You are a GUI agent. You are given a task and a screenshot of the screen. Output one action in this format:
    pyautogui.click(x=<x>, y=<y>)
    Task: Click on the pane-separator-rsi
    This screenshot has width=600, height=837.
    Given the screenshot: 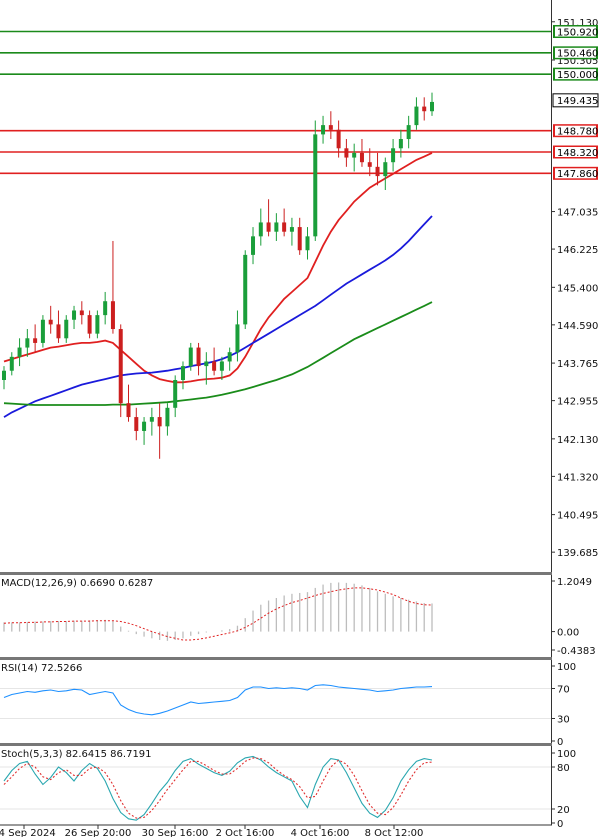 What is the action you would take?
    pyautogui.click(x=276, y=658)
    